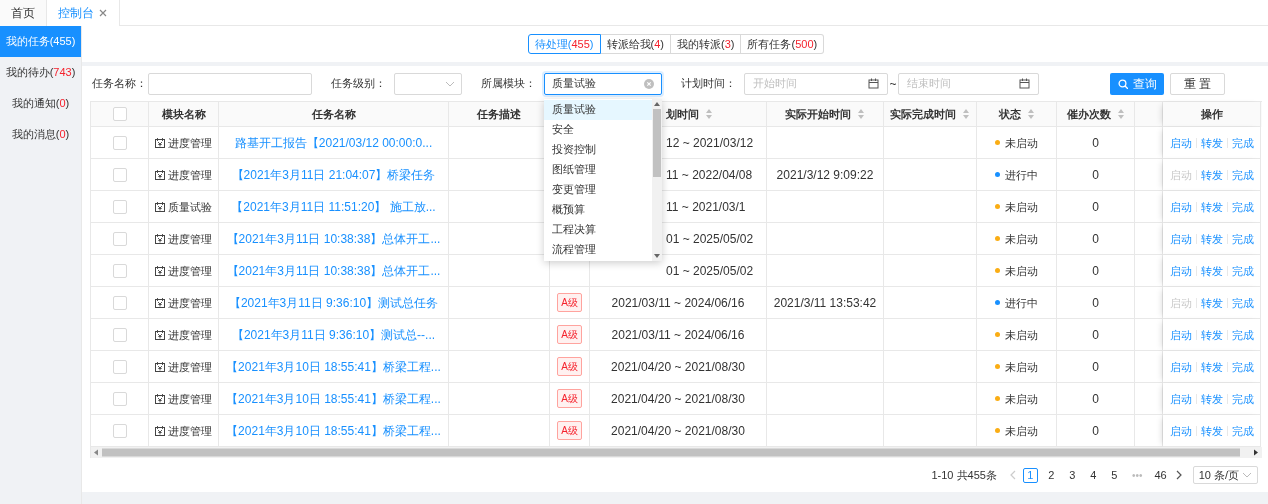  I want to click on column-header: 模块名称, so click(184, 115).